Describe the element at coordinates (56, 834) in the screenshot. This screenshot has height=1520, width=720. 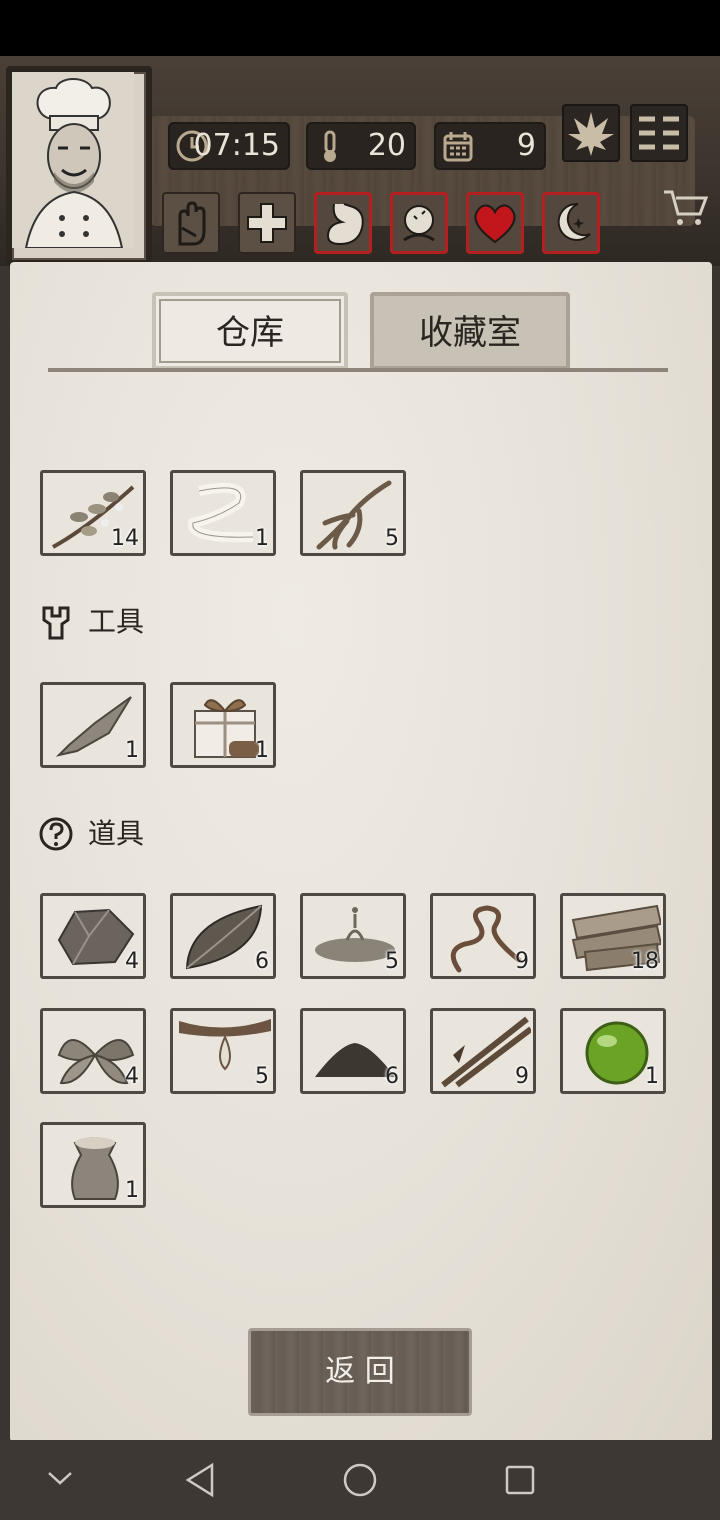
I see `question-mark-icon` at that location.